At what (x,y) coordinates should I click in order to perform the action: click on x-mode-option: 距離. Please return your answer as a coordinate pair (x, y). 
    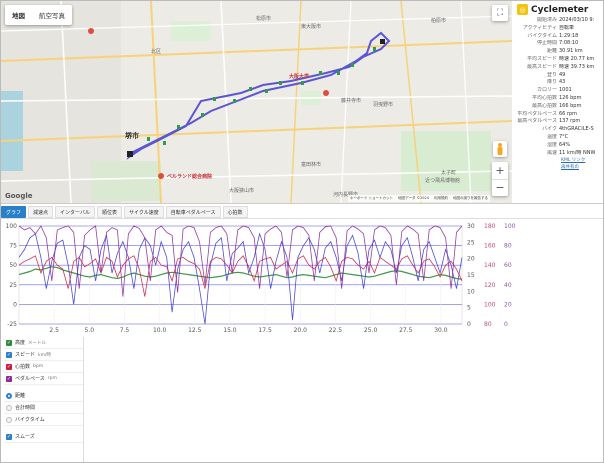
    Looking at the image, I should click on (43, 396).